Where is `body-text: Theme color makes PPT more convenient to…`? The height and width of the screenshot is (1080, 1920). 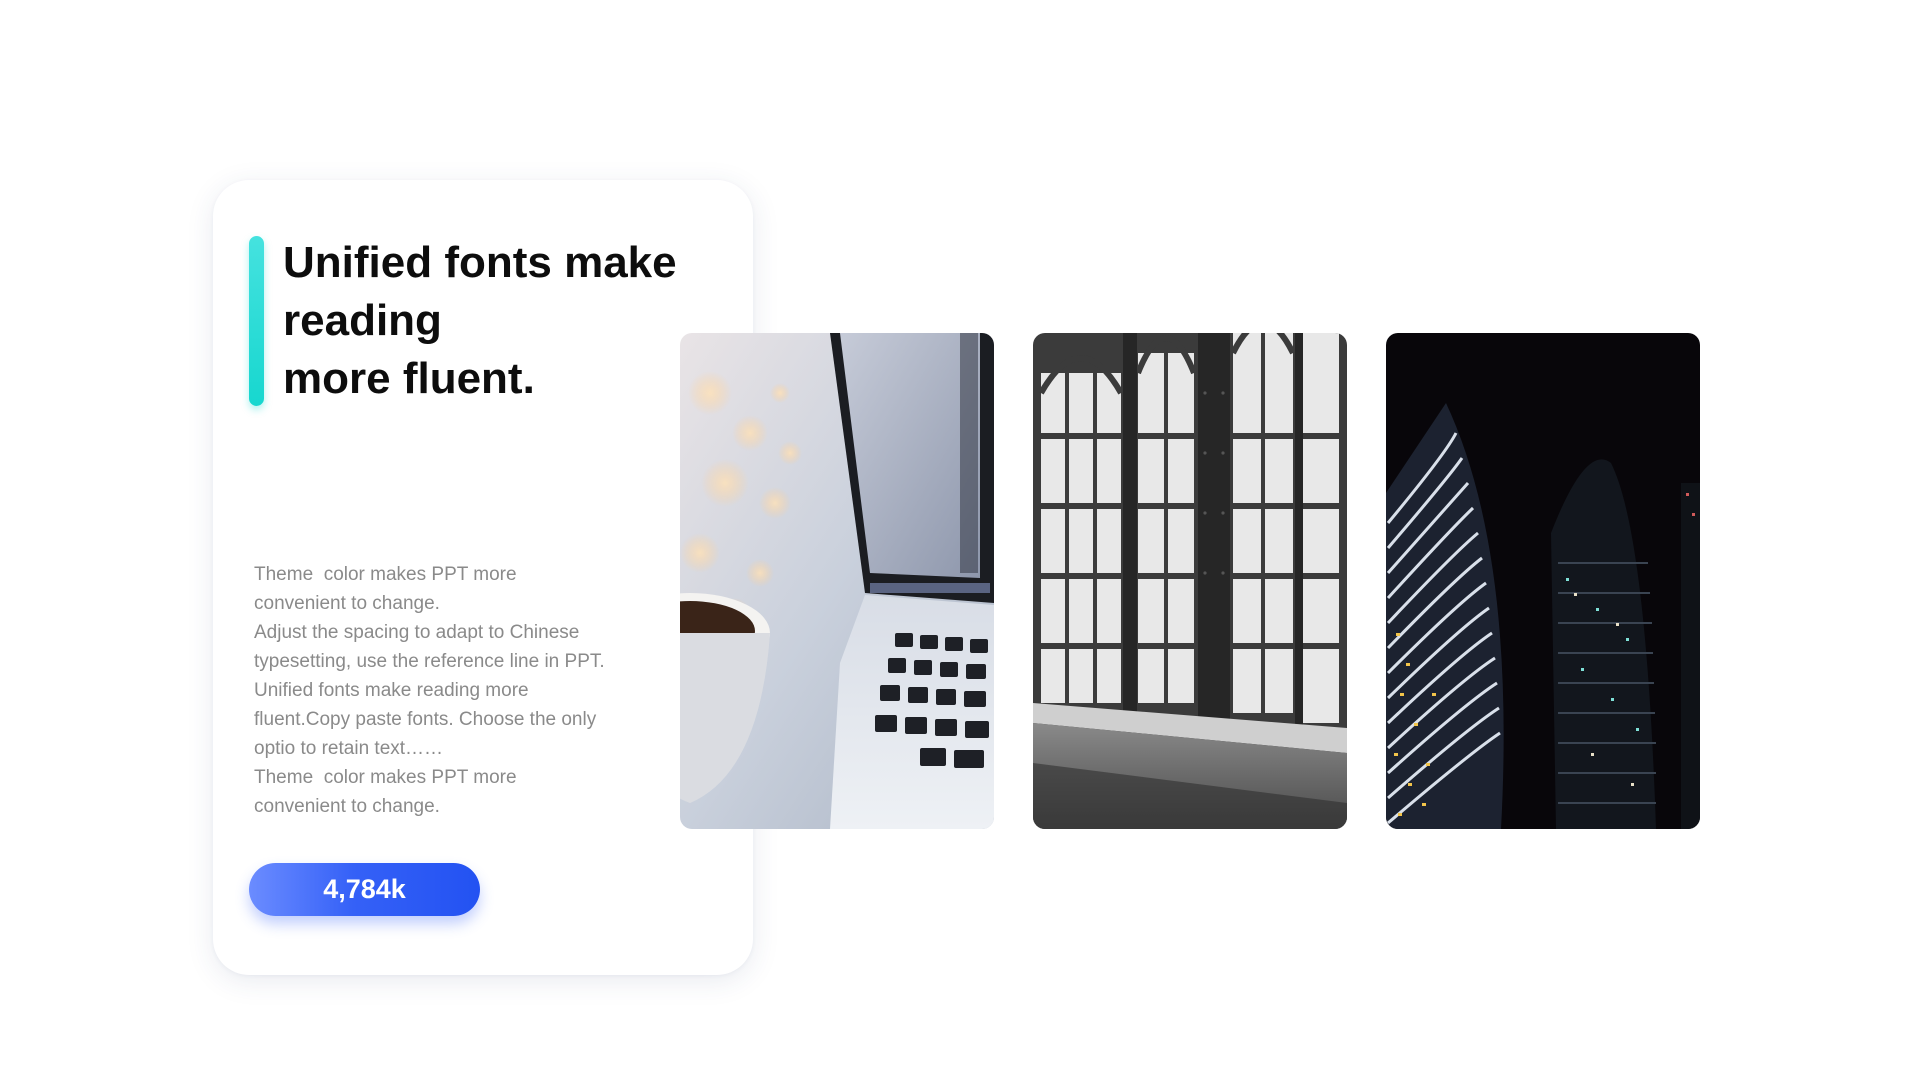 body-text: Theme color makes PPT more convenient to… is located at coordinates (449, 690).